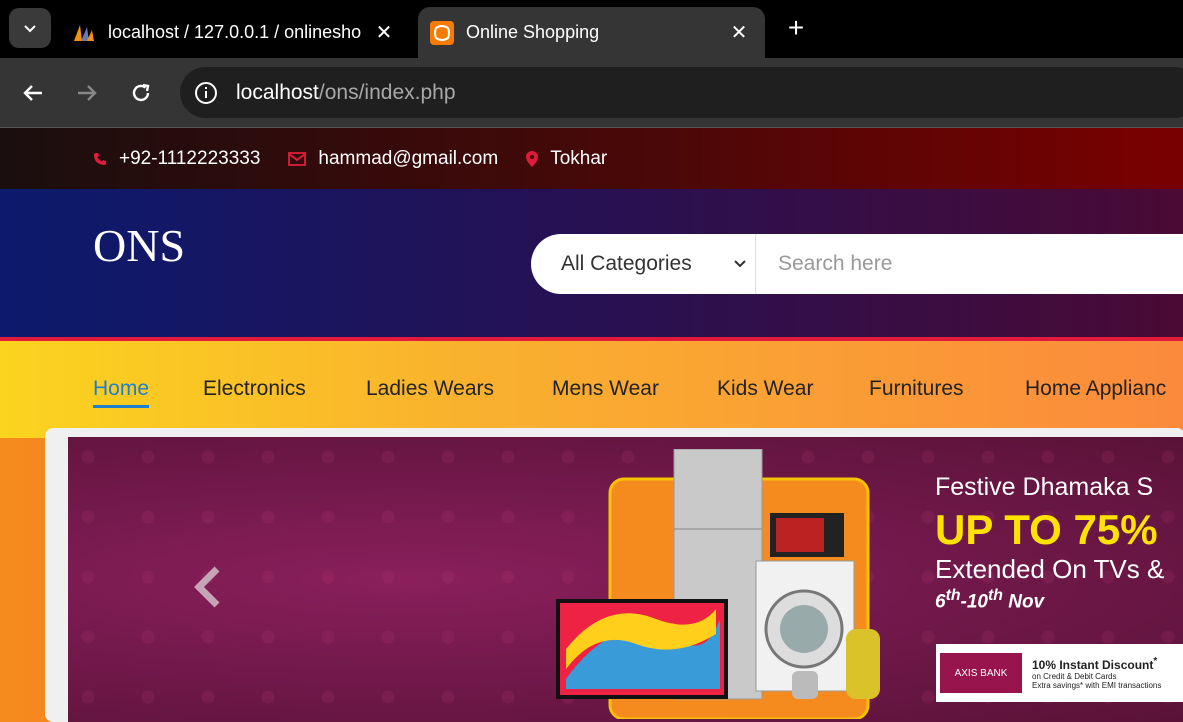 The image size is (1183, 722). Describe the element at coordinates (1049, 600) in the screenshot. I see `promo-date: 6th-10th Nov` at that location.